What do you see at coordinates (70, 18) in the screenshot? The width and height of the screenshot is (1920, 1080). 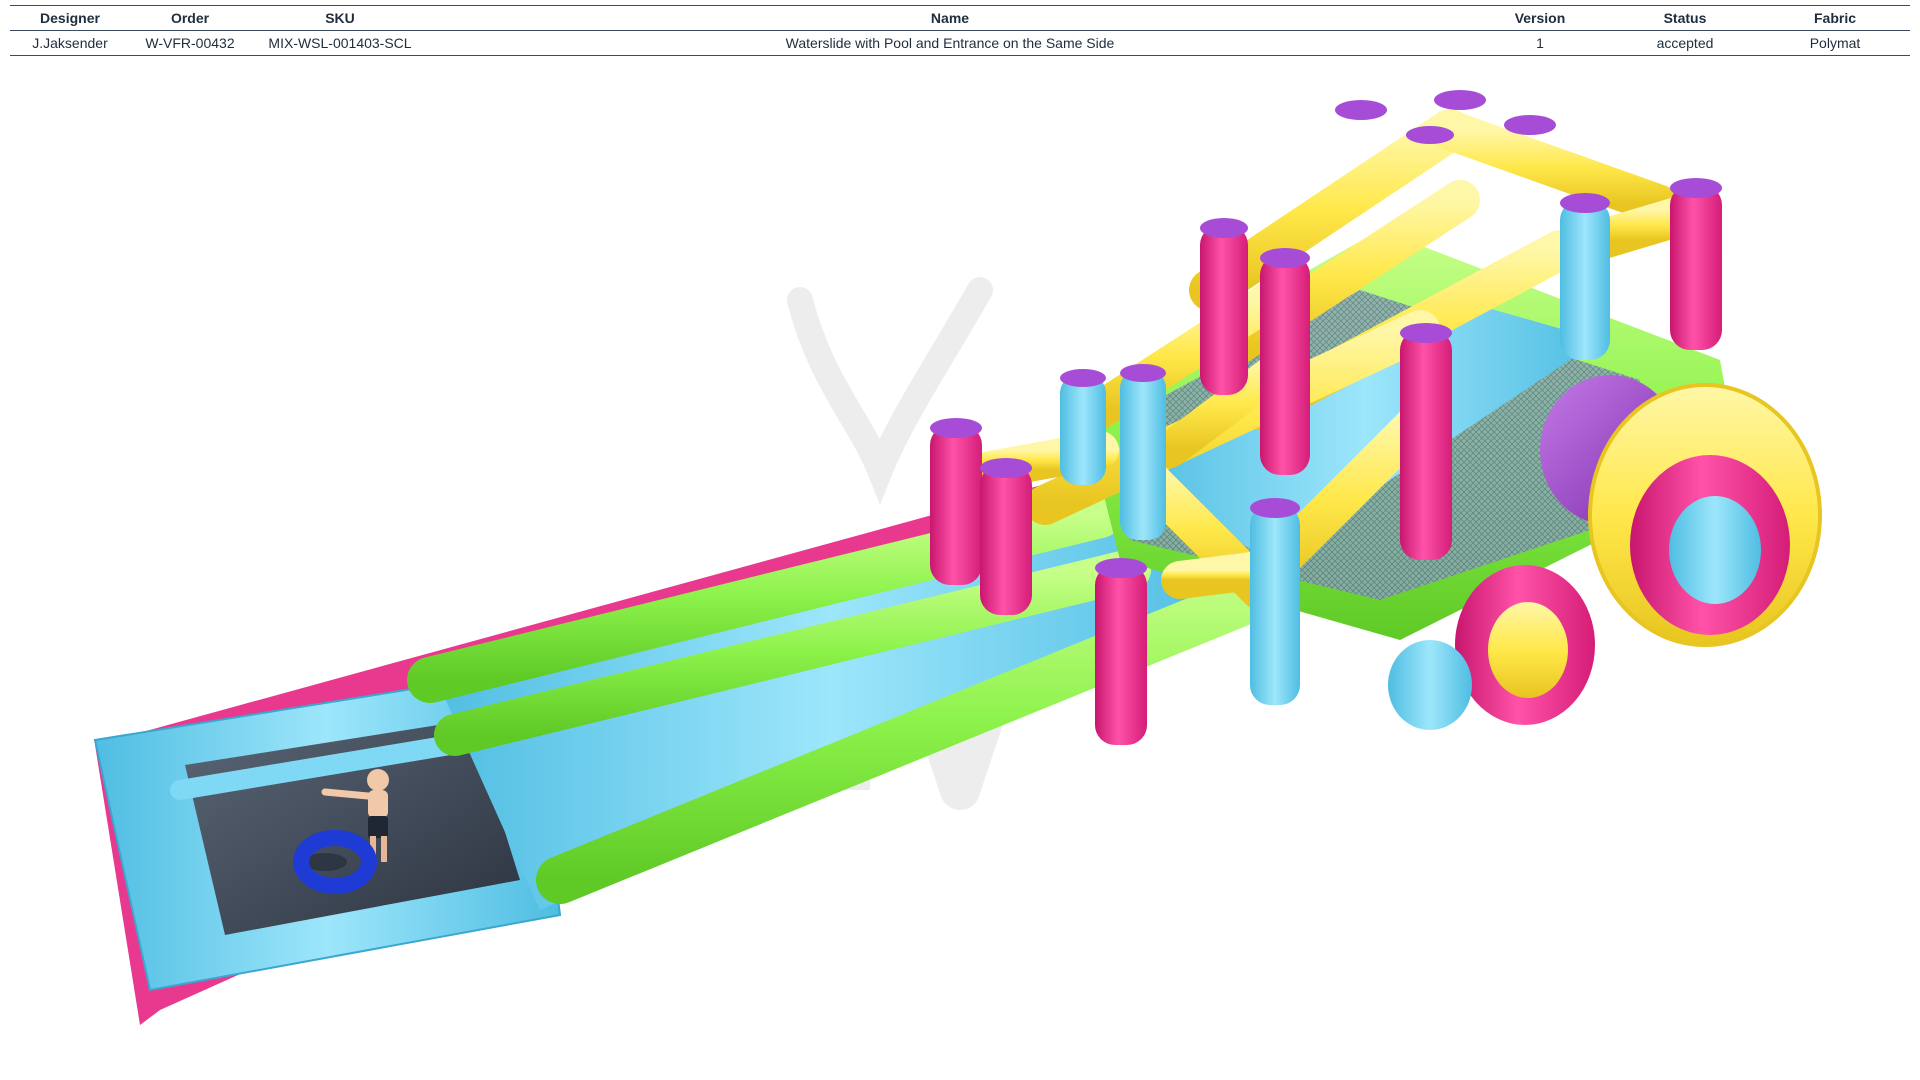 I see `header-designer: Designer` at bounding box center [70, 18].